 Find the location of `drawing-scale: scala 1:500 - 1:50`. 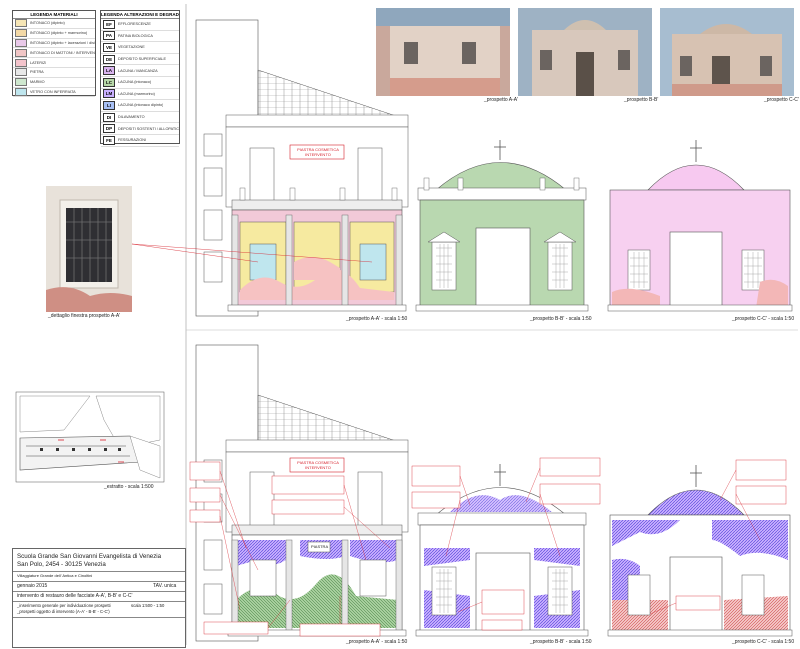

drawing-scale: scala 1:500 - 1:50 is located at coordinates (148, 605).